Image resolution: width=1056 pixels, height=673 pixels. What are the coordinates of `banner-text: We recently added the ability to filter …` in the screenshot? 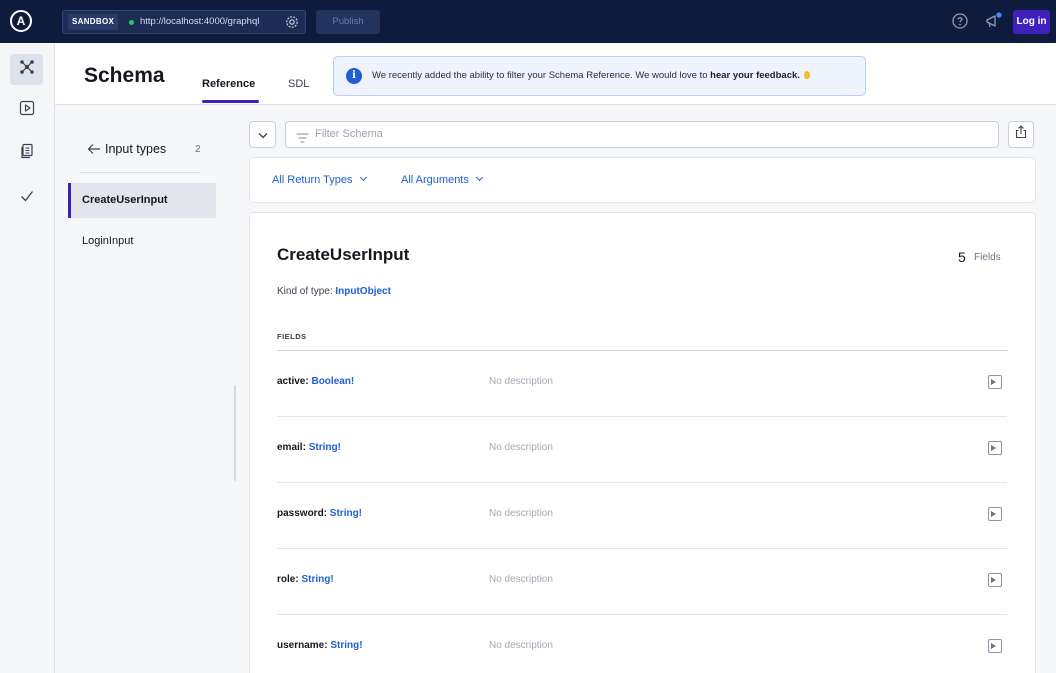 It's located at (540, 75).